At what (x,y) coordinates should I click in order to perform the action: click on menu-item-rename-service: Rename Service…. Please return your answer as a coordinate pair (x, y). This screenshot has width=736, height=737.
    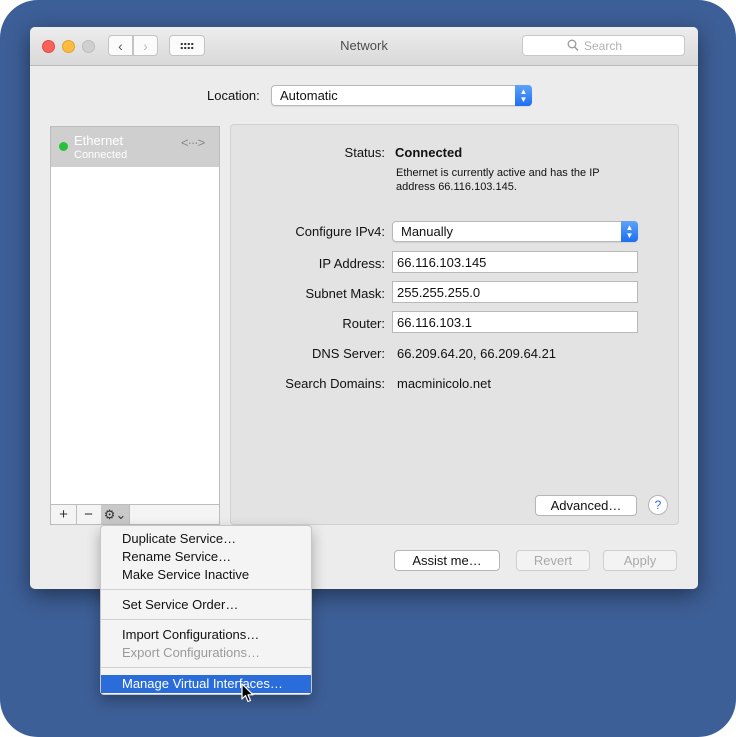
    Looking at the image, I should click on (176, 556).